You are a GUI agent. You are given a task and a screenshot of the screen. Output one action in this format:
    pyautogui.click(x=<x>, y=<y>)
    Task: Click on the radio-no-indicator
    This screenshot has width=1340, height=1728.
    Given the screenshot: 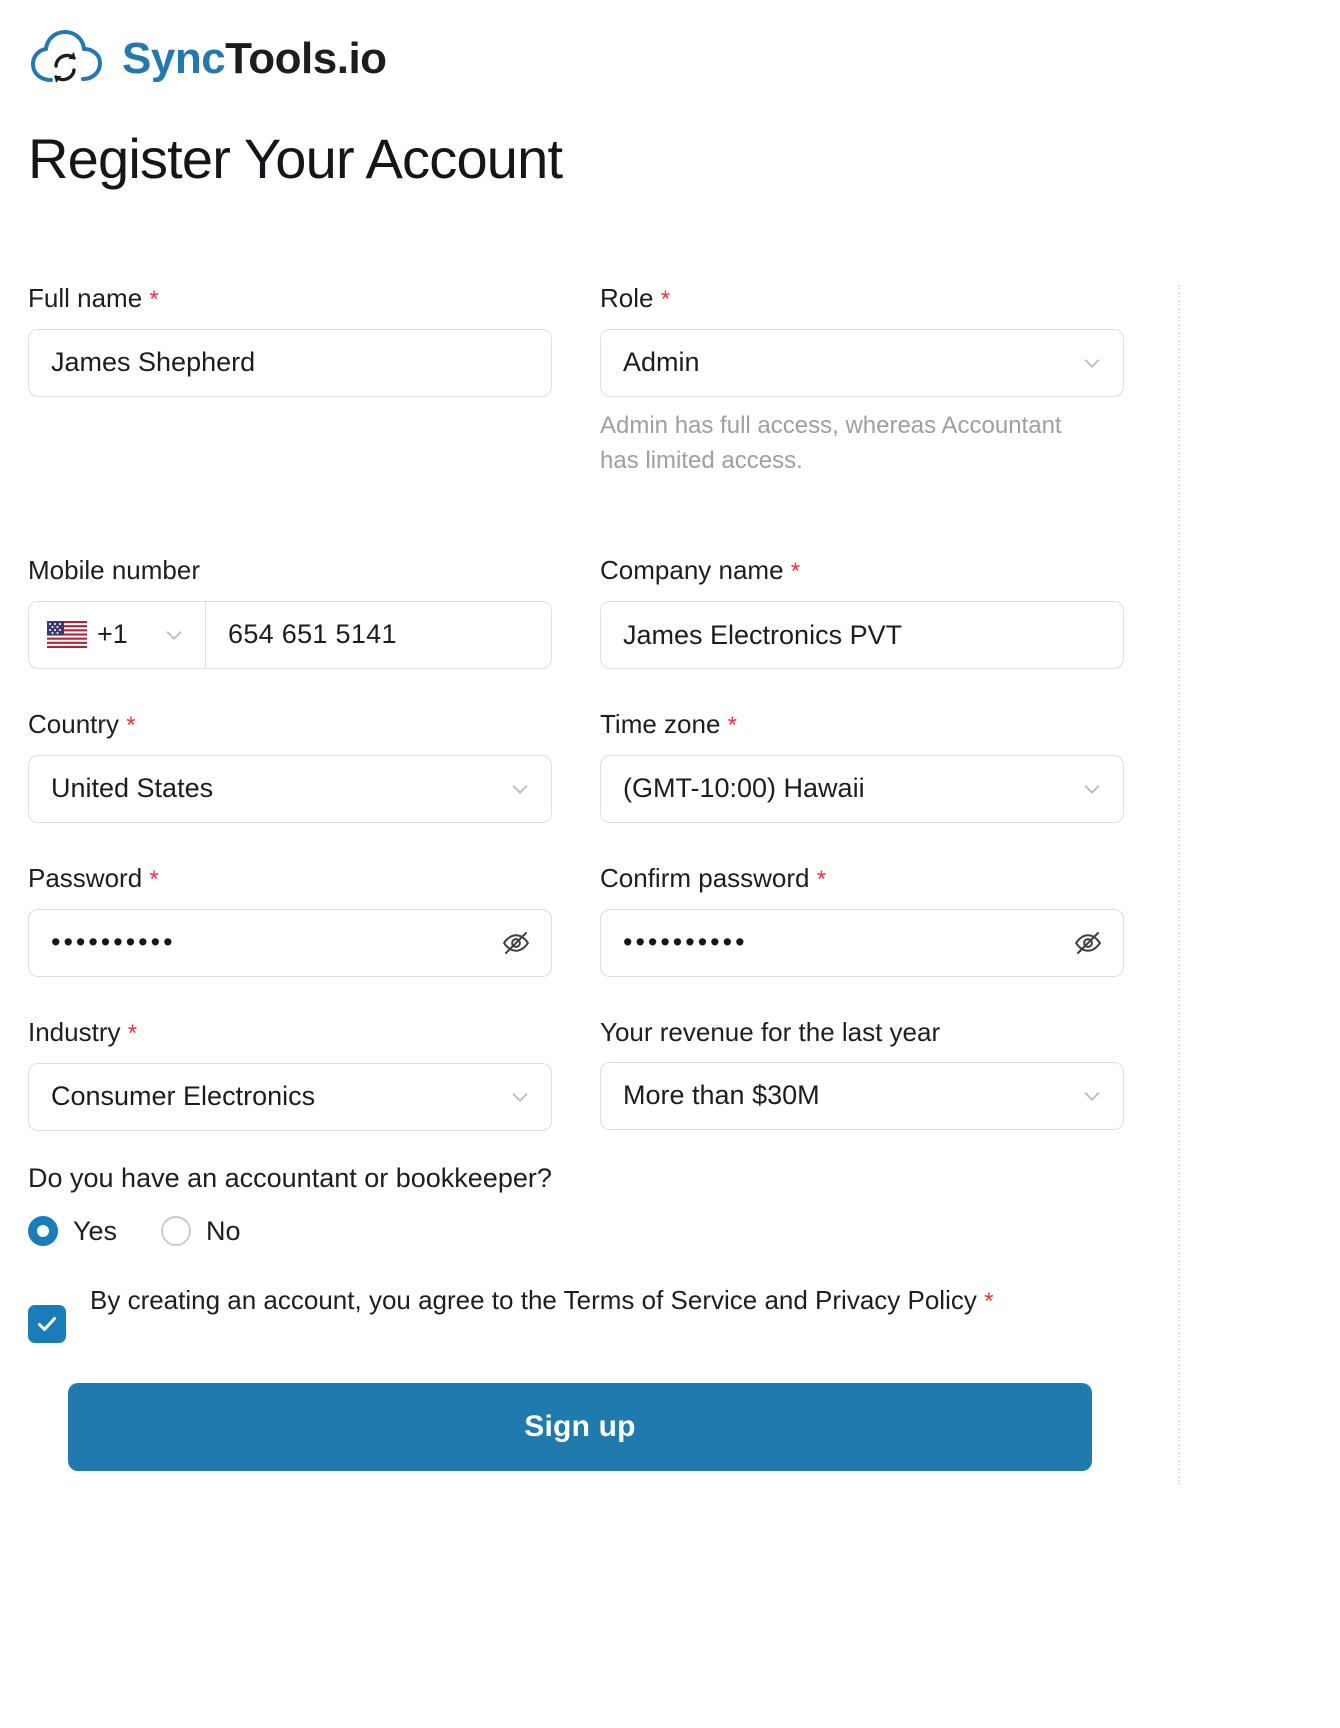 What is the action you would take?
    pyautogui.click(x=176, y=1231)
    